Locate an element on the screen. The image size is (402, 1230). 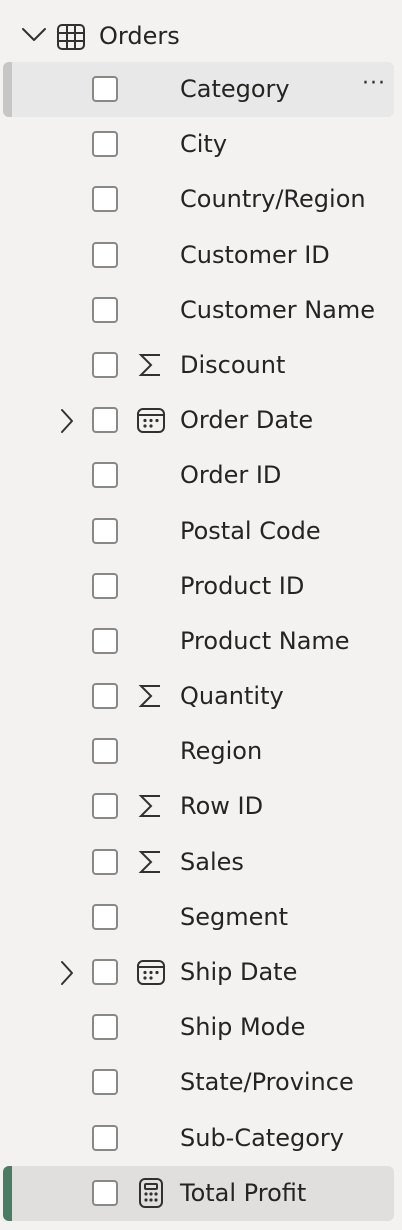
field-label: Postal Code is located at coordinates (250, 530).